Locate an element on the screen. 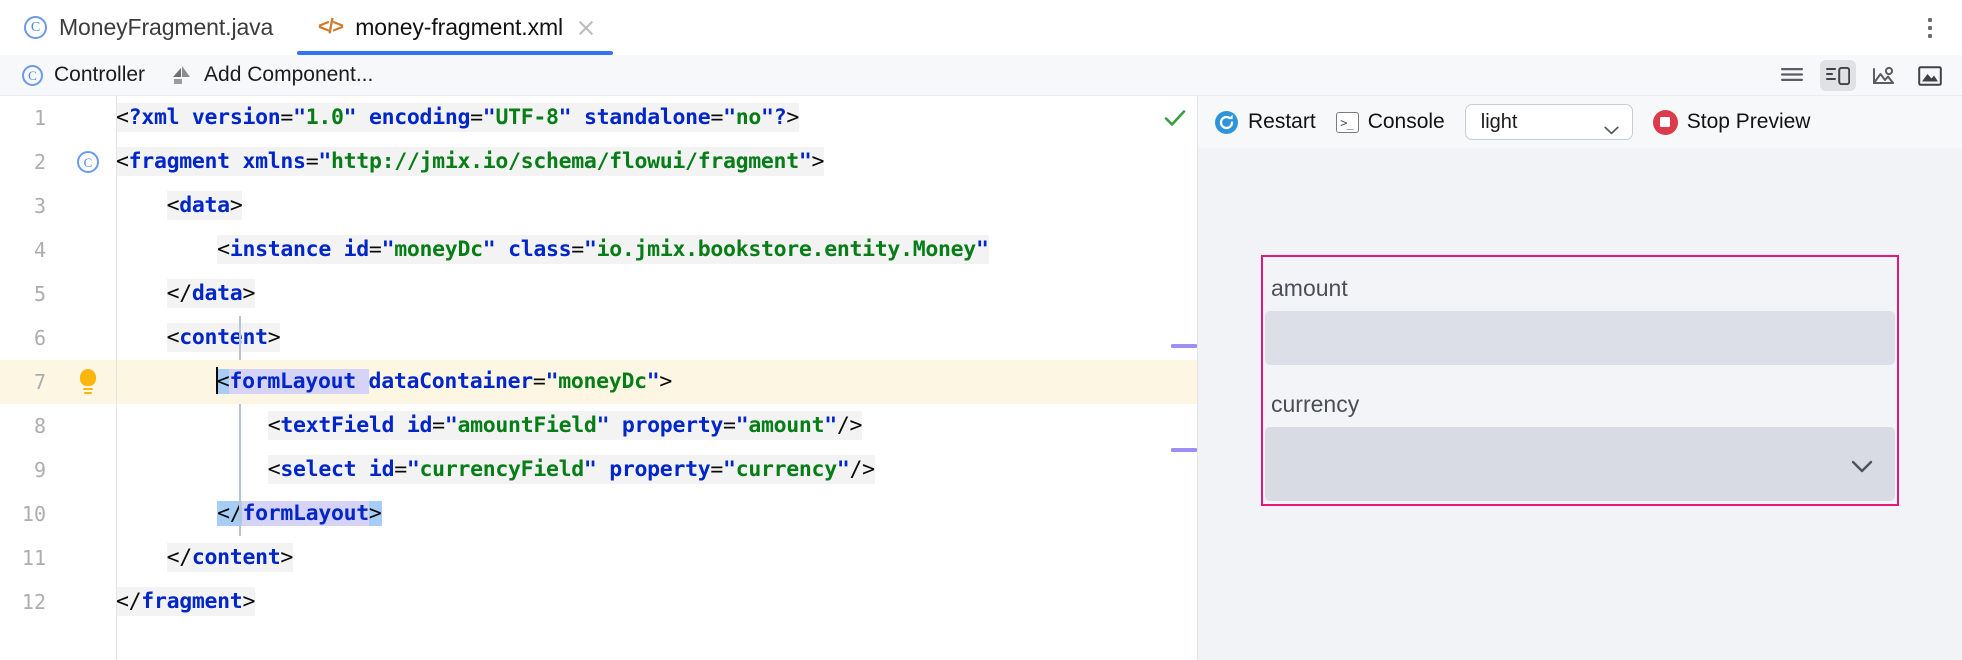 The image size is (1962, 660). controller-button: C Controller is located at coordinates (83, 75).